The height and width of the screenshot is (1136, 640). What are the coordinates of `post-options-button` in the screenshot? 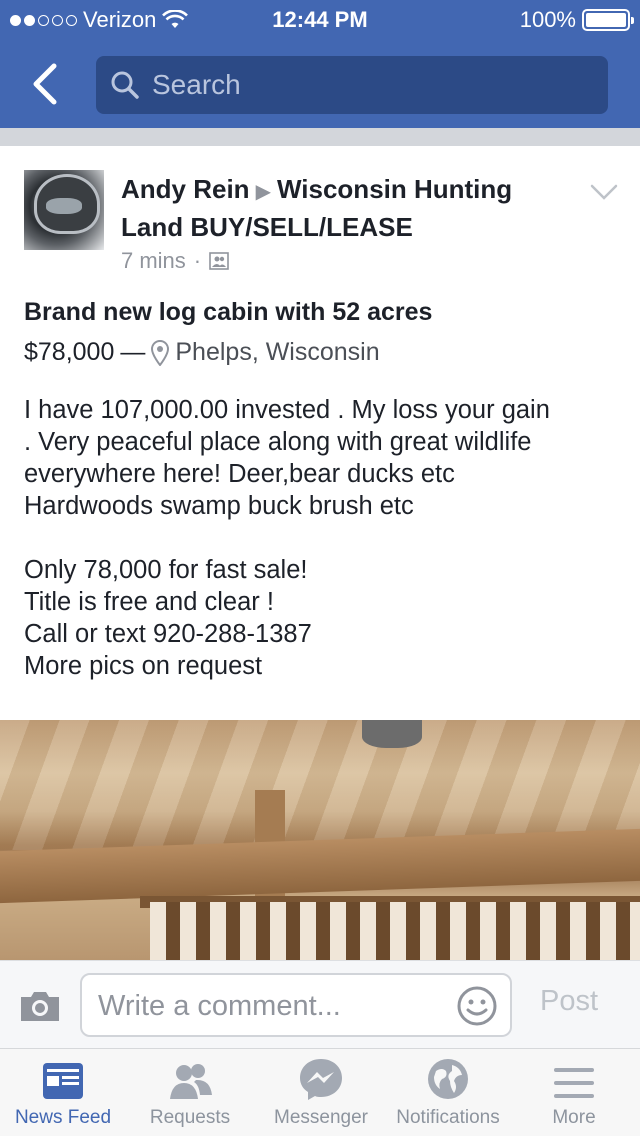 It's located at (604, 192).